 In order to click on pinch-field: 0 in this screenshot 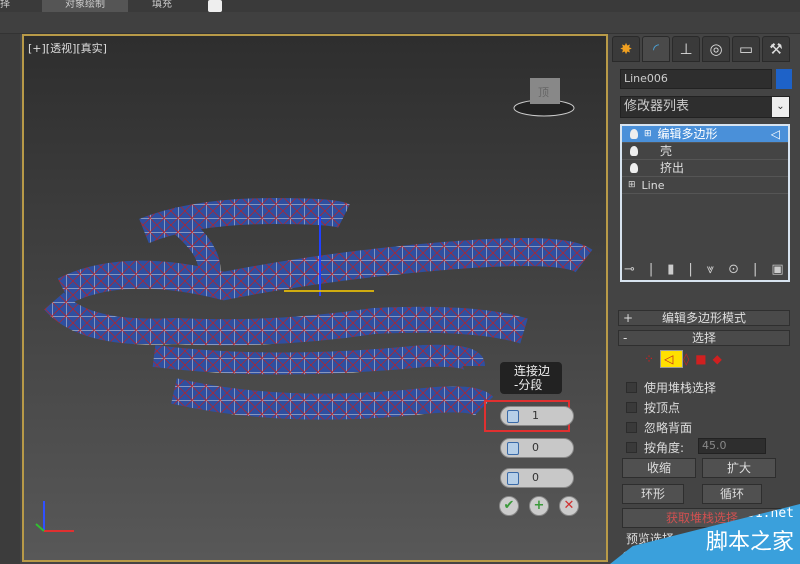, I will do `click(537, 448)`.